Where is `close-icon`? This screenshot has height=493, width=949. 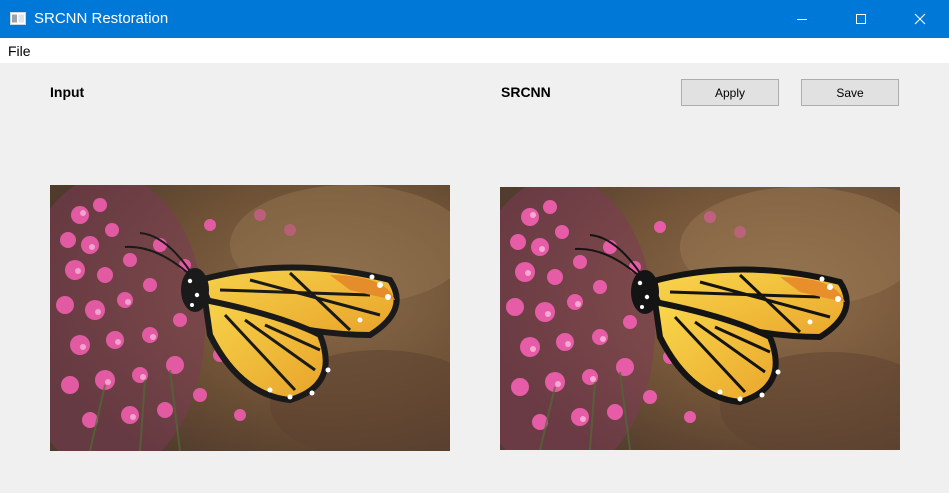 close-icon is located at coordinates (920, 19).